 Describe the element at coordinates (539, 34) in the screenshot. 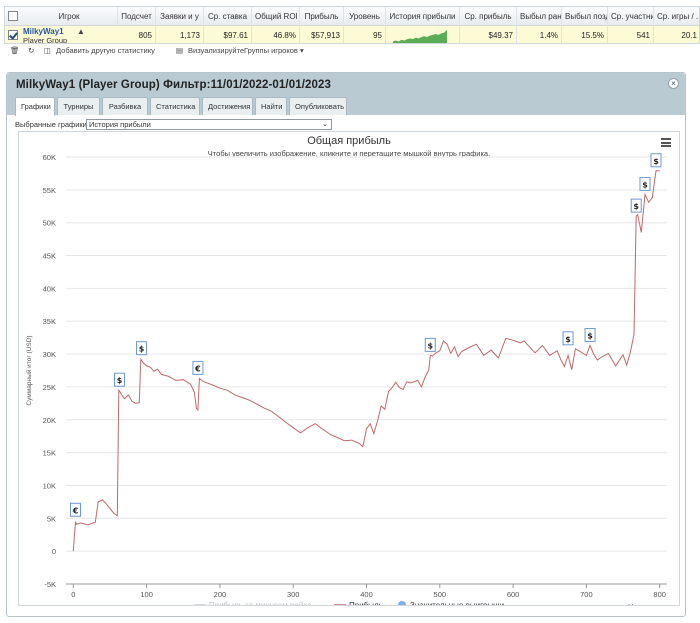

I see `val-early-out: 1.4%` at that location.